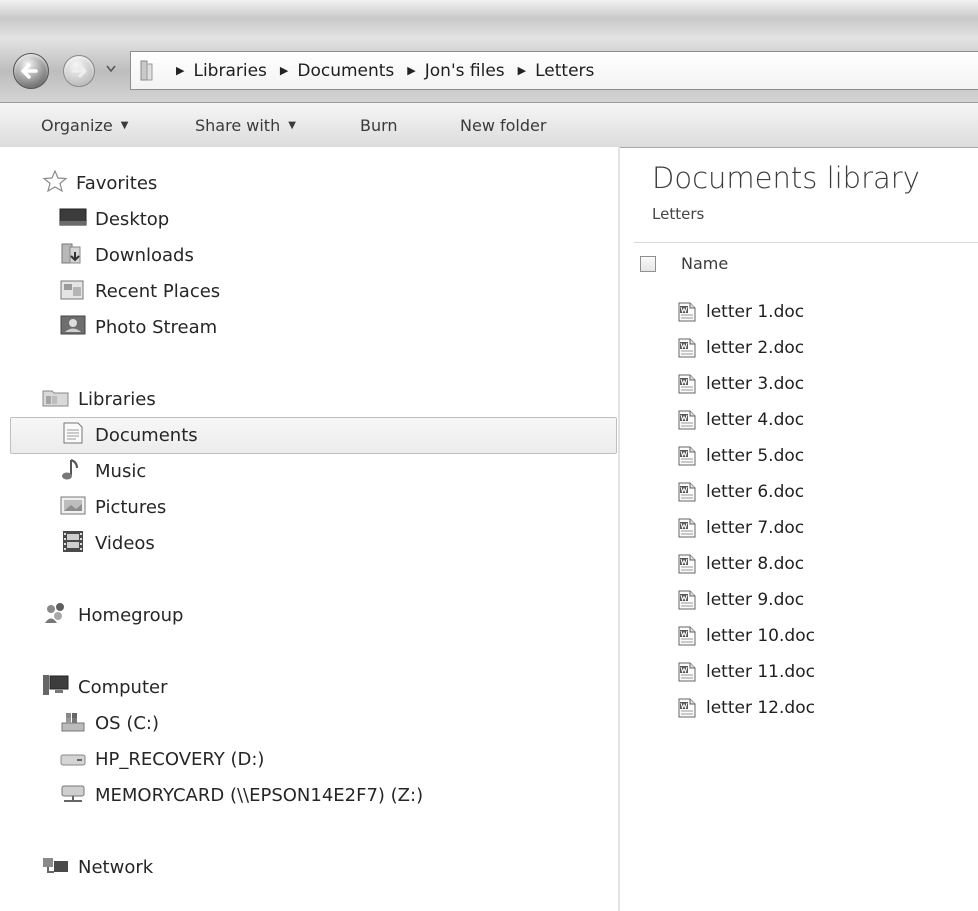 The image size is (978, 911). What do you see at coordinates (73, 795) in the screenshot?
I see `network-drive-icon` at bounding box center [73, 795].